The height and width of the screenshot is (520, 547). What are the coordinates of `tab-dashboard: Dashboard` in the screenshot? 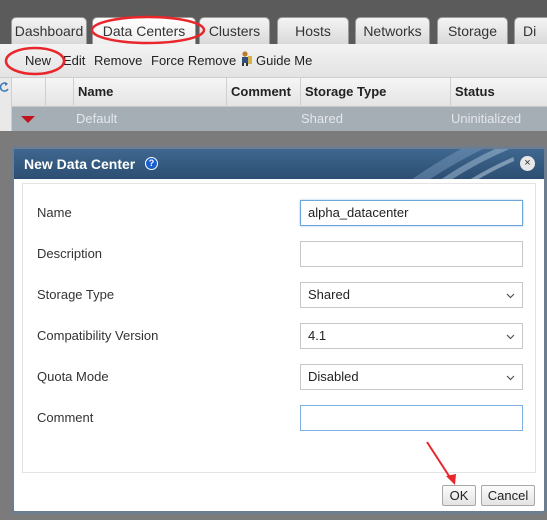 It's located at (49, 30).